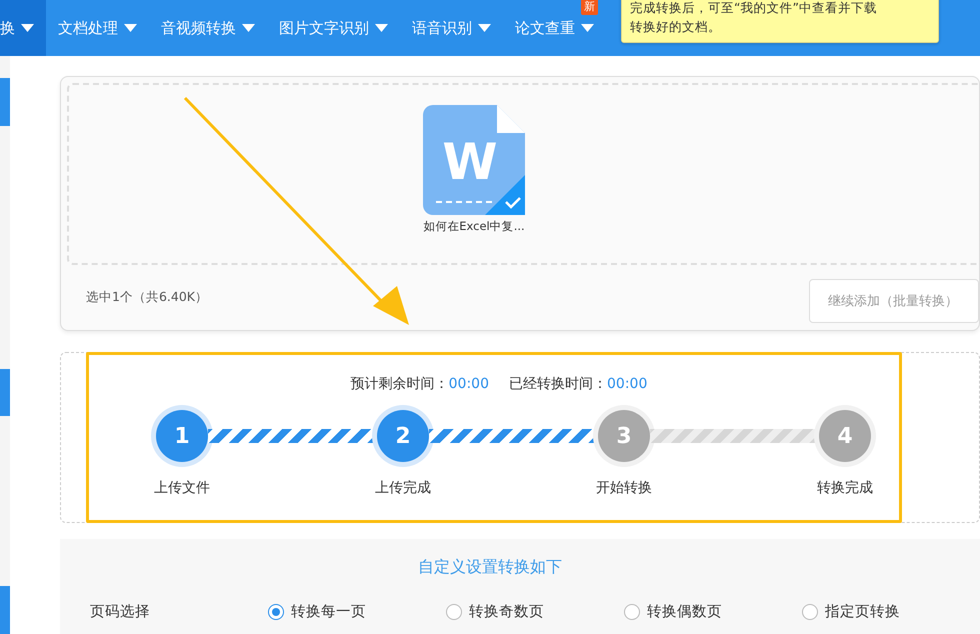 This screenshot has height=634, width=980. What do you see at coordinates (147, 297) in the screenshot?
I see `selection-summary: 选中1个（共6.40K）` at bounding box center [147, 297].